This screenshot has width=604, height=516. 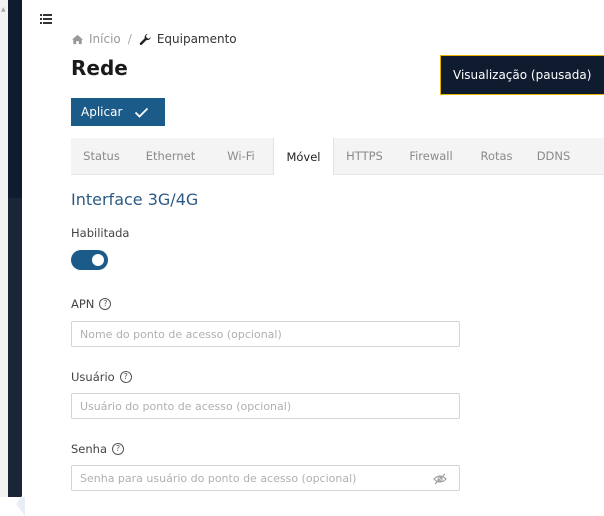 What do you see at coordinates (431, 156) in the screenshot?
I see `tab-firewall: Firewall` at bounding box center [431, 156].